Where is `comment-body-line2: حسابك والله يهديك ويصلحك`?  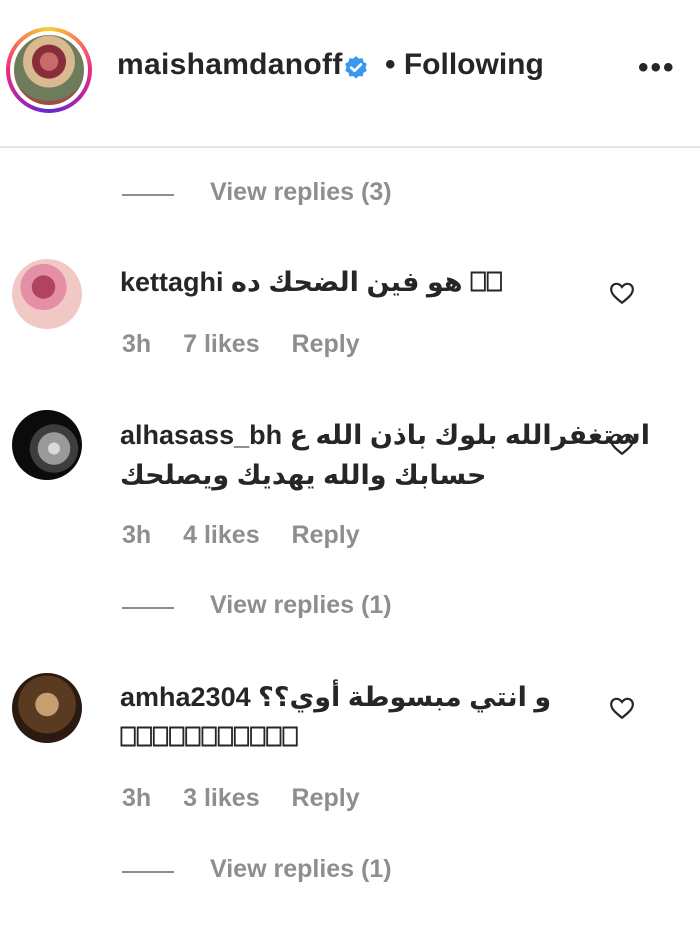
comment-body-line2: حسابك والله يهديك ويصلحك is located at coordinates (303, 475).